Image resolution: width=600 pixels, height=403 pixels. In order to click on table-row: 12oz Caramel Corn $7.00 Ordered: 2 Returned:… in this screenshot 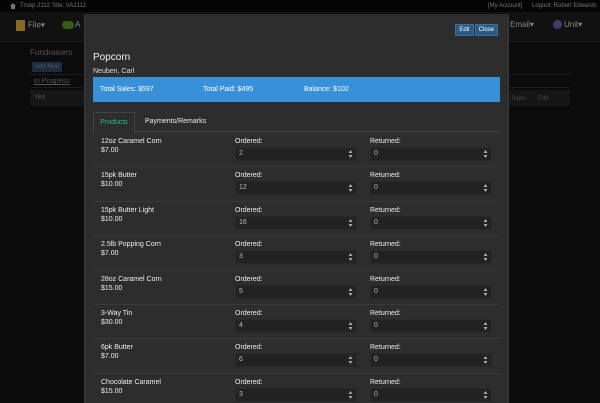, I will do `click(296, 150)`.